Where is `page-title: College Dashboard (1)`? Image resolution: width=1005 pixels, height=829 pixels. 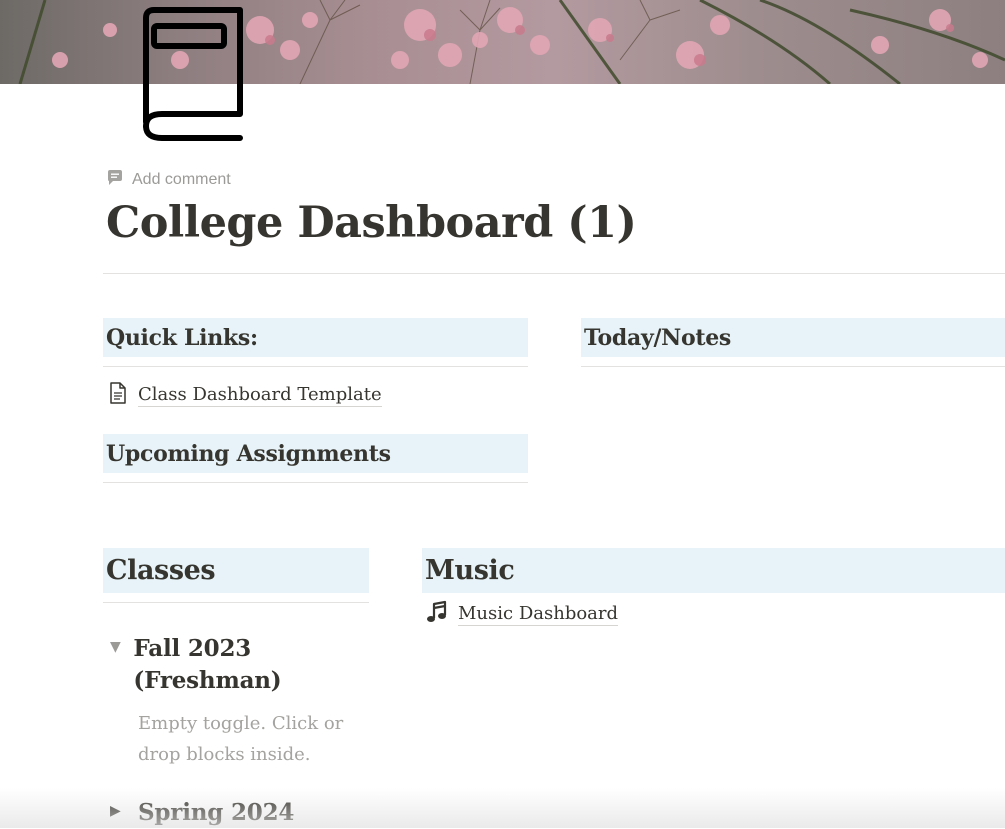 page-title: College Dashboard (1) is located at coordinates (371, 223).